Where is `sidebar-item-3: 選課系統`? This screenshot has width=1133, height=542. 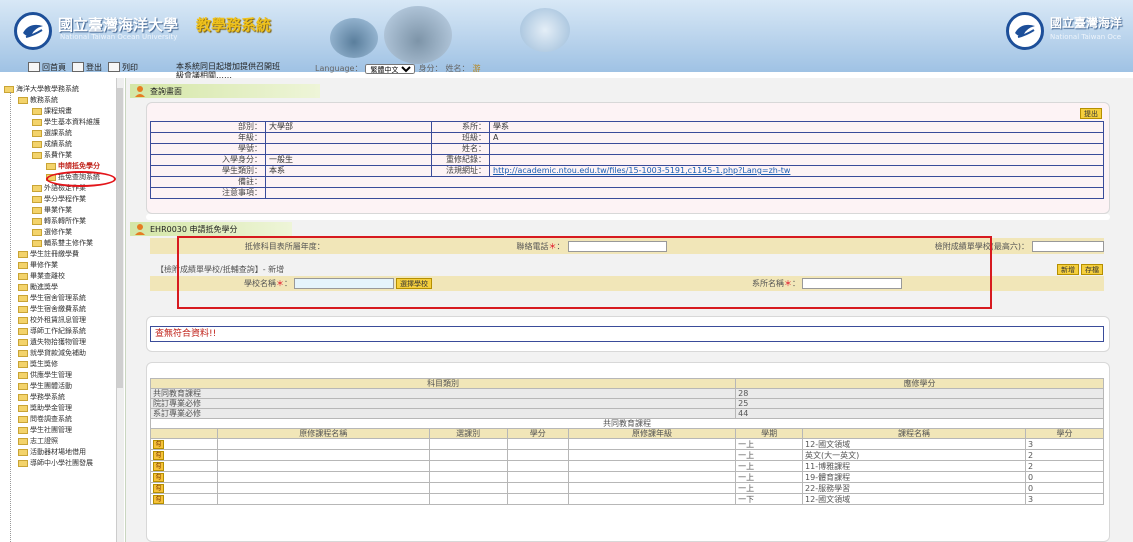 sidebar-item-3: 選課系統 is located at coordinates (52, 133).